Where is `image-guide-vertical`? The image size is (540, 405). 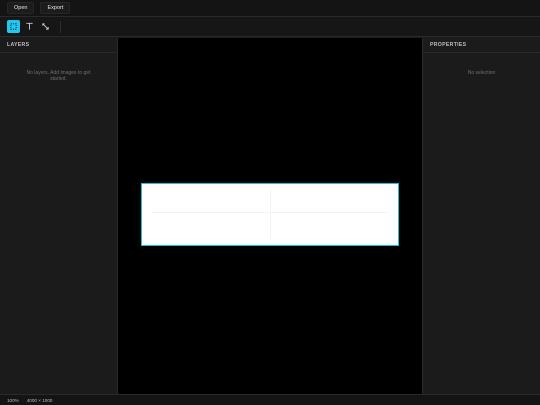
image-guide-vertical is located at coordinates (270, 214).